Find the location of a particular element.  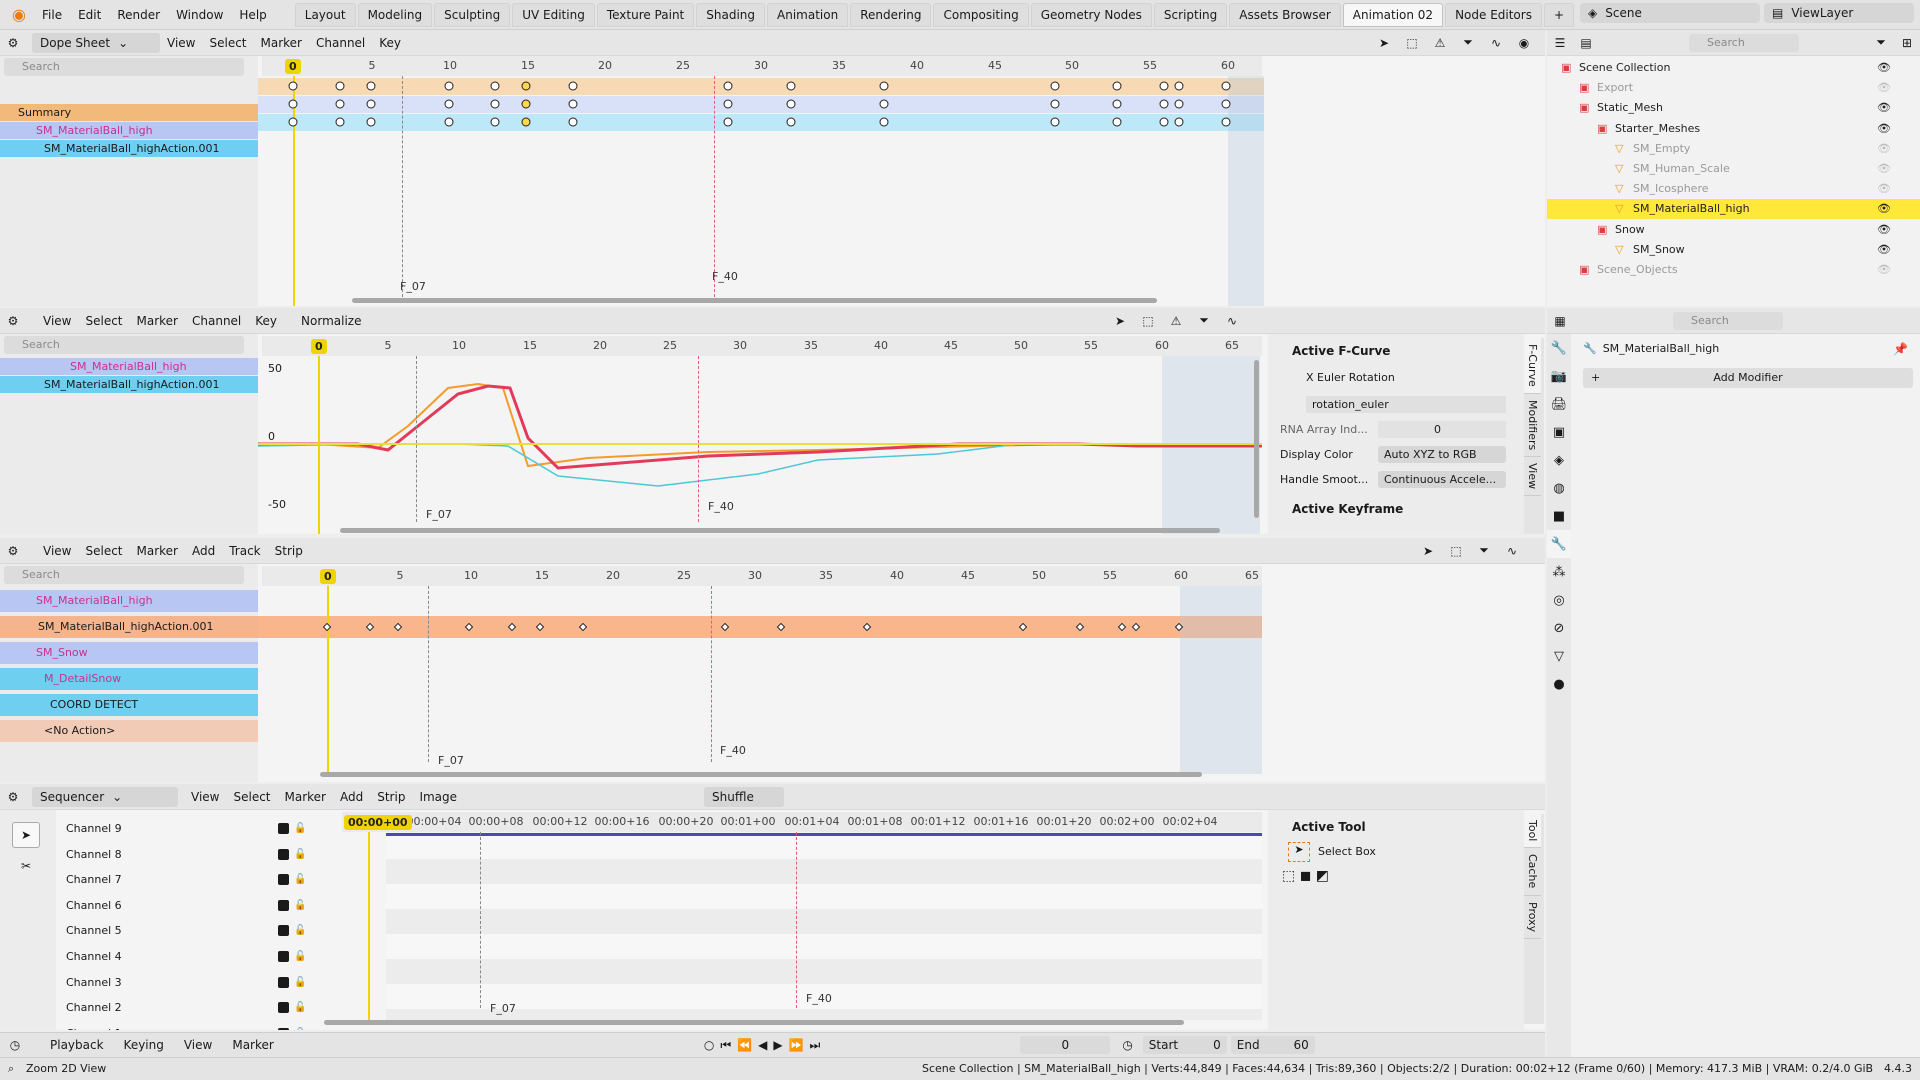

active-fcurve-panel-title: Active F-Curve is located at coordinates (1341, 351).